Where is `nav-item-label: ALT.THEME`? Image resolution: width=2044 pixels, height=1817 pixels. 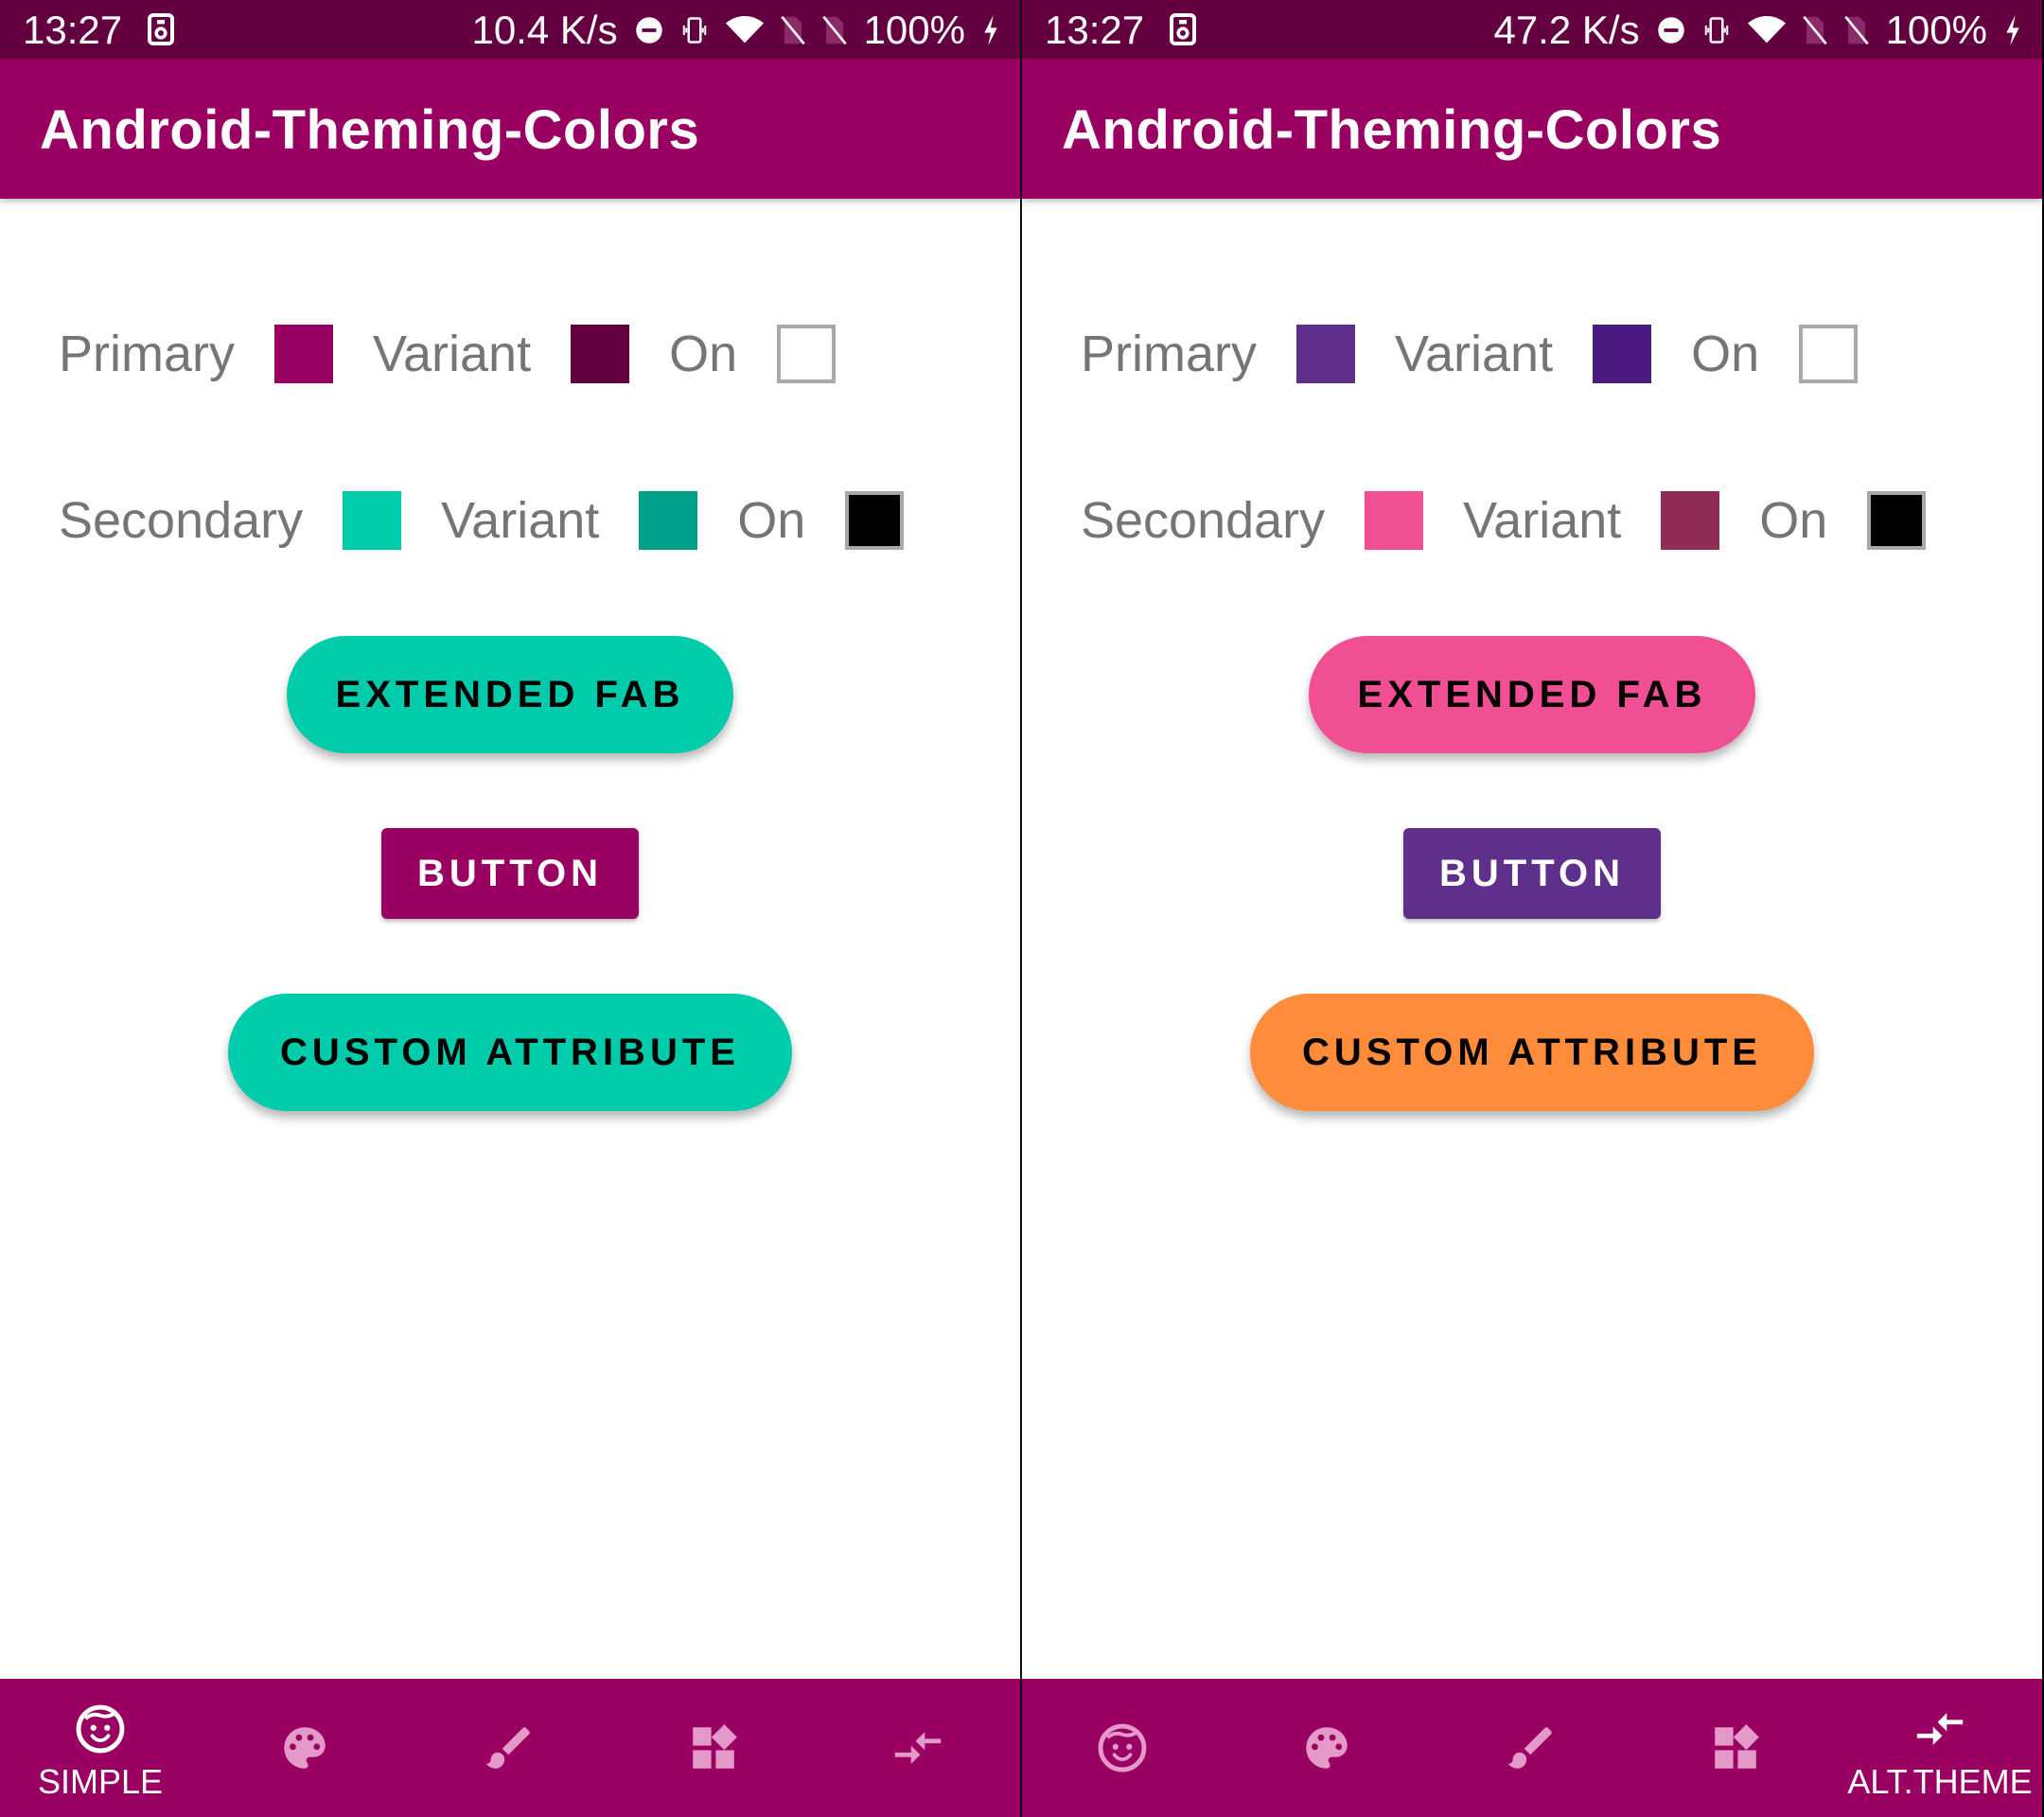 nav-item-label: ALT.THEME is located at coordinates (1940, 1782).